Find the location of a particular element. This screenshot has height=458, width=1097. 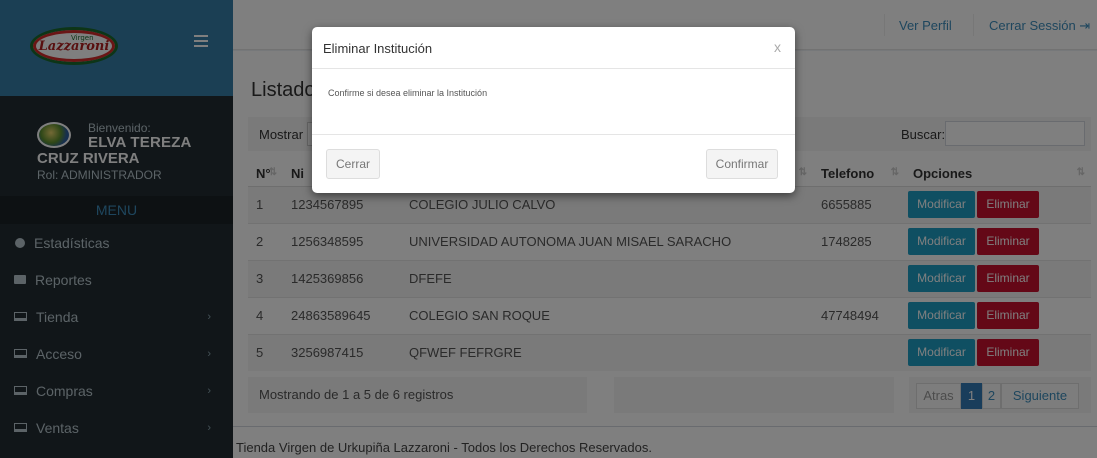

close-icon: x is located at coordinates (777, 47).